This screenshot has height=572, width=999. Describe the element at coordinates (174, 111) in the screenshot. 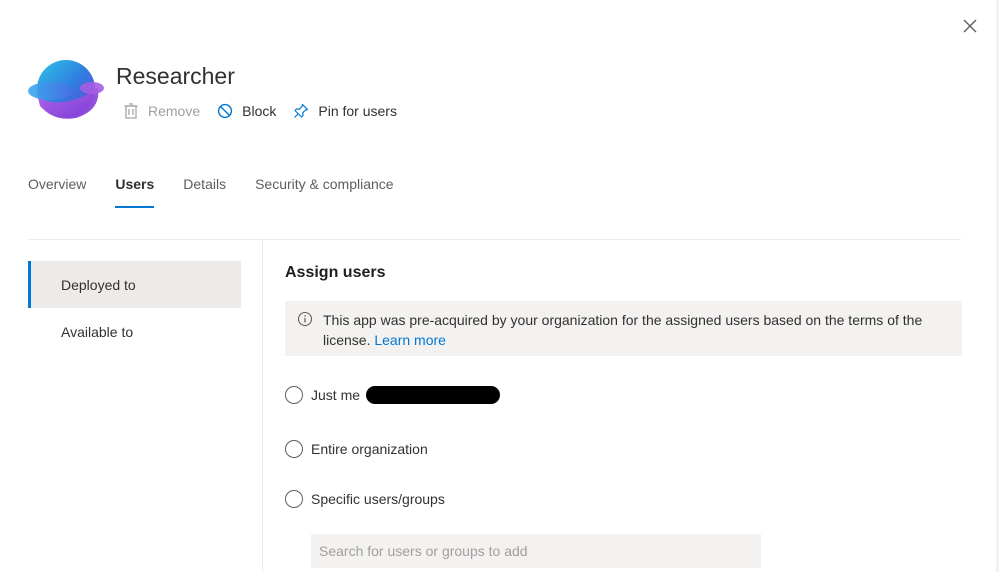

I see `remove-label: Remove` at that location.